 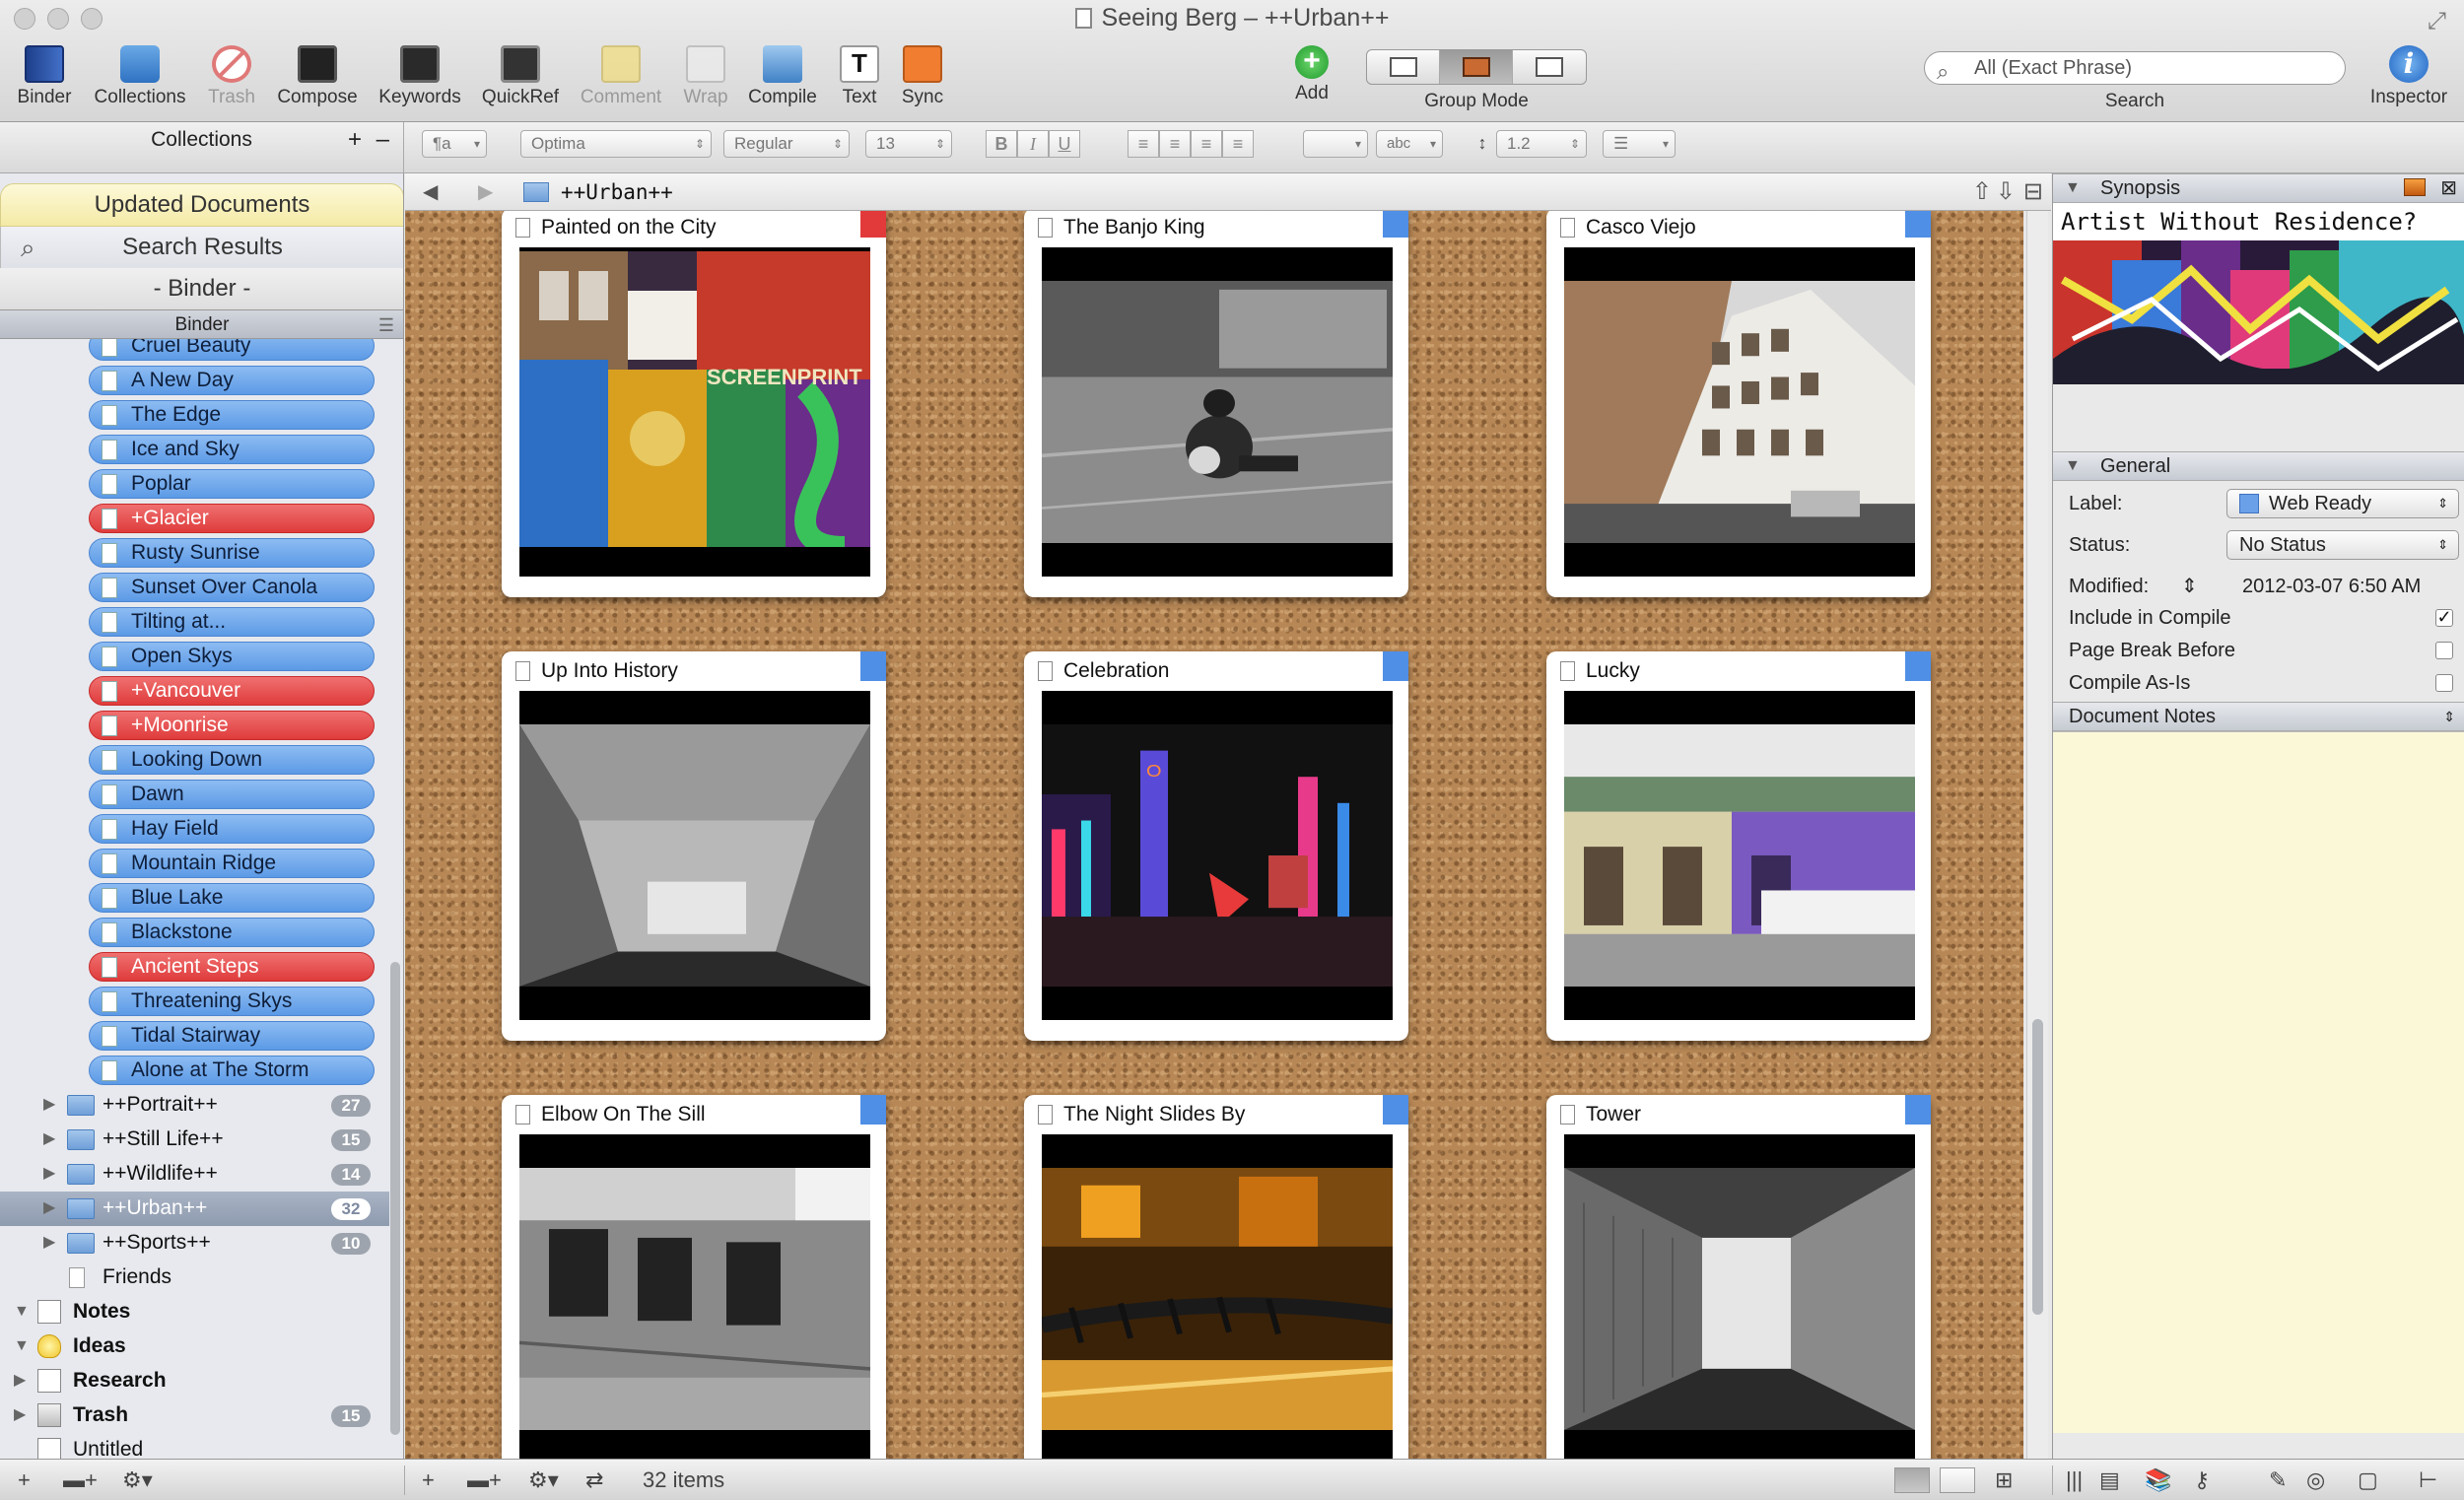 What do you see at coordinates (194, 1243) in the screenshot?
I see `binder-folder-row: ▶ ++Sports++ 10` at bounding box center [194, 1243].